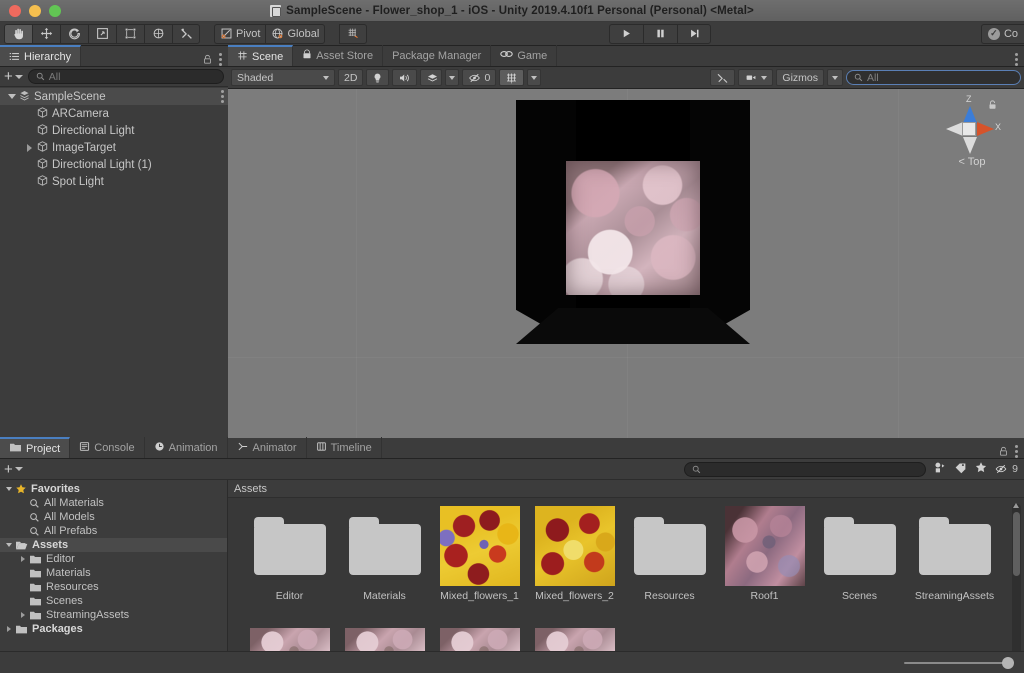  I want to click on asset-item-editor: Editor, so click(289, 554).